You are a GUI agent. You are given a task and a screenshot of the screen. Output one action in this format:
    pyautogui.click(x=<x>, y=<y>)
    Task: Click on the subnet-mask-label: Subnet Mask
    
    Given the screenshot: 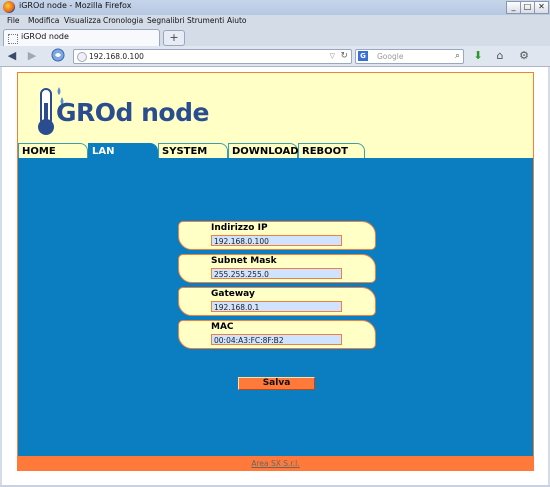 What is the action you would take?
    pyautogui.click(x=244, y=261)
    